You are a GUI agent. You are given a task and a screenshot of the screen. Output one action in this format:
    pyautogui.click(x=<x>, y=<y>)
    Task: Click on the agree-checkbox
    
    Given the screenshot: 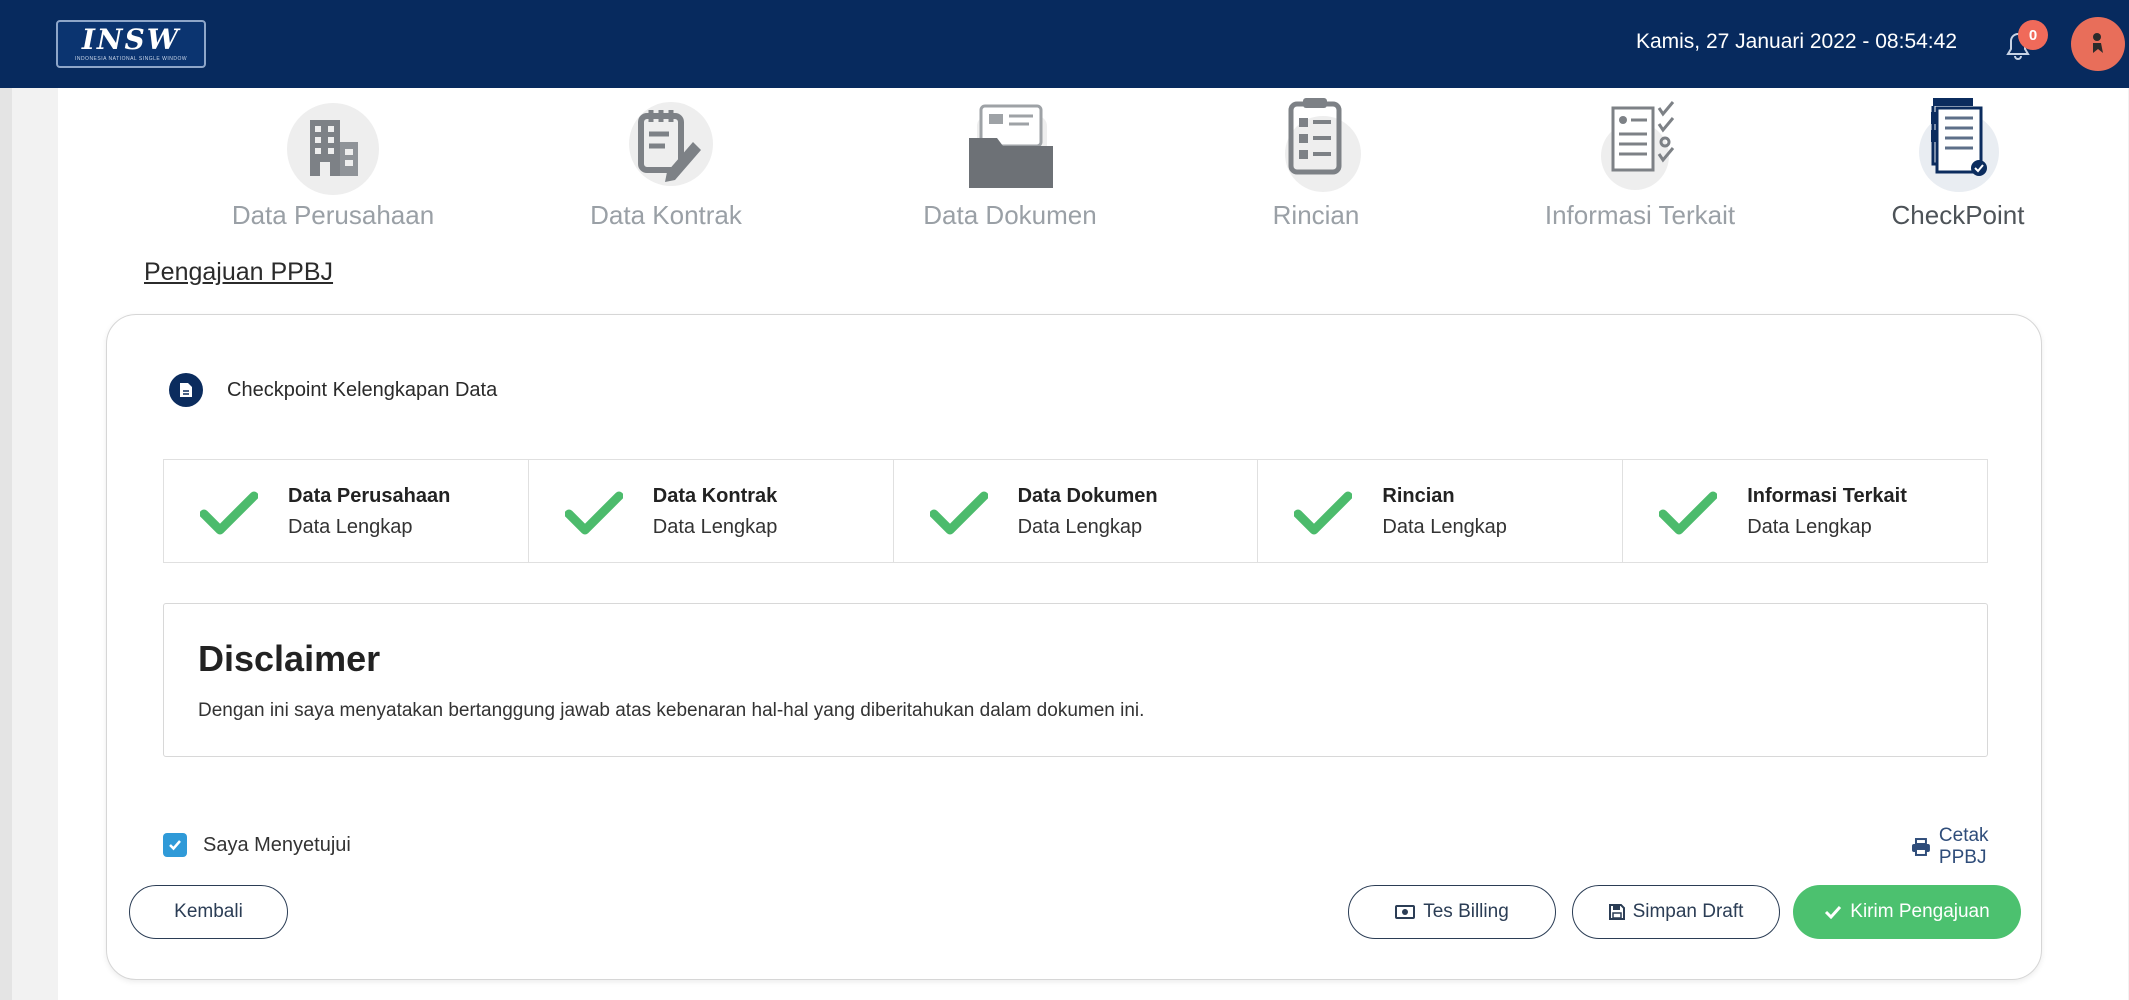 What is the action you would take?
    pyautogui.click(x=175, y=845)
    